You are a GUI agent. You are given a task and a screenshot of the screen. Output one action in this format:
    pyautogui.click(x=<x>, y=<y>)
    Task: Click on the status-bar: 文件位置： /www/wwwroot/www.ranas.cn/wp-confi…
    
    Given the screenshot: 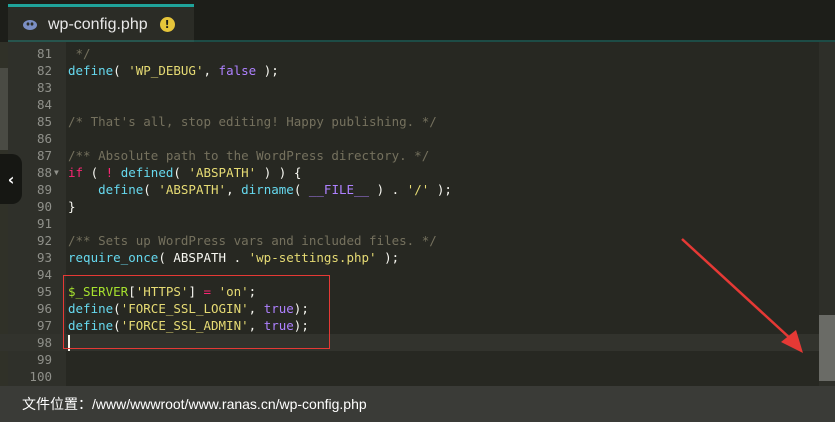 What is the action you would take?
    pyautogui.click(x=417, y=404)
    